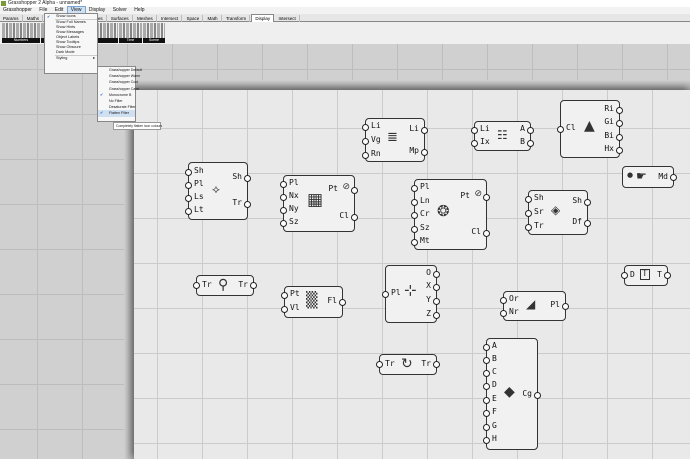 The height and width of the screenshot is (459, 690). What do you see at coordinates (34, 18) in the screenshot?
I see `tab-maths: Maths` at bounding box center [34, 18].